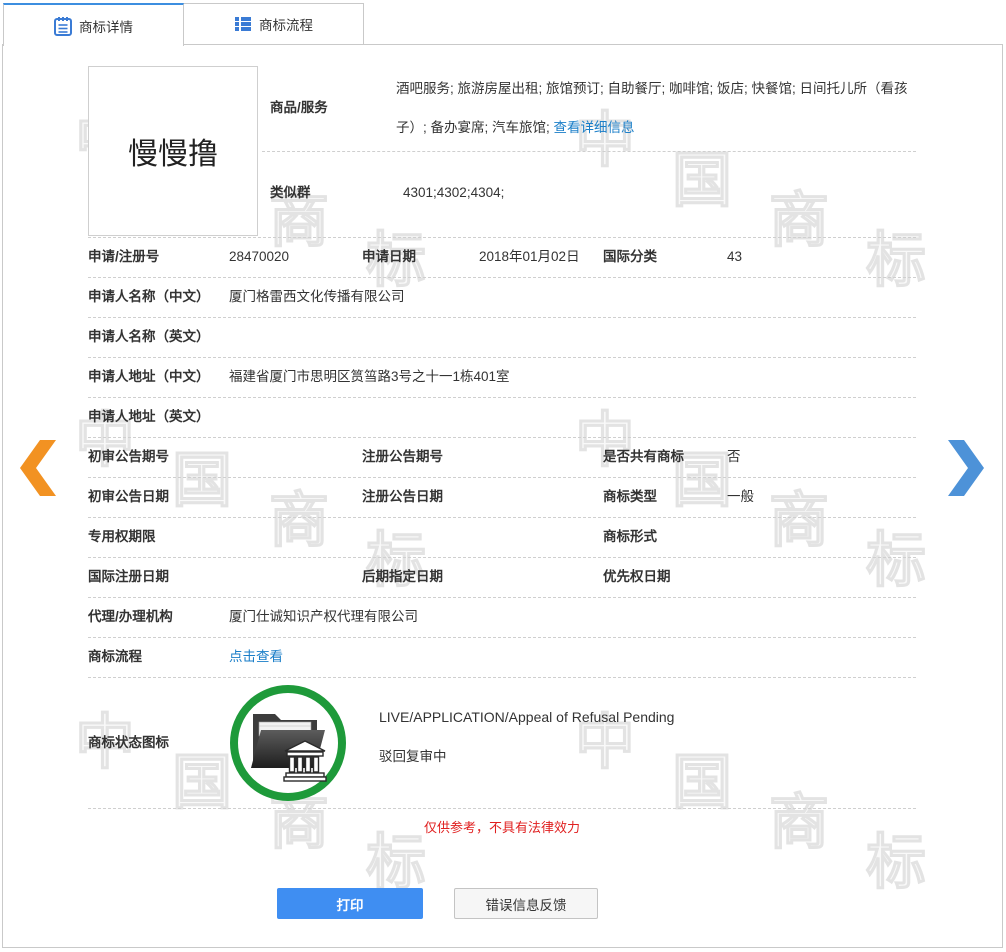 The image size is (1006, 952). What do you see at coordinates (413, 756) in the screenshot?
I see `status-text-cn: 驳回复审中` at bounding box center [413, 756].